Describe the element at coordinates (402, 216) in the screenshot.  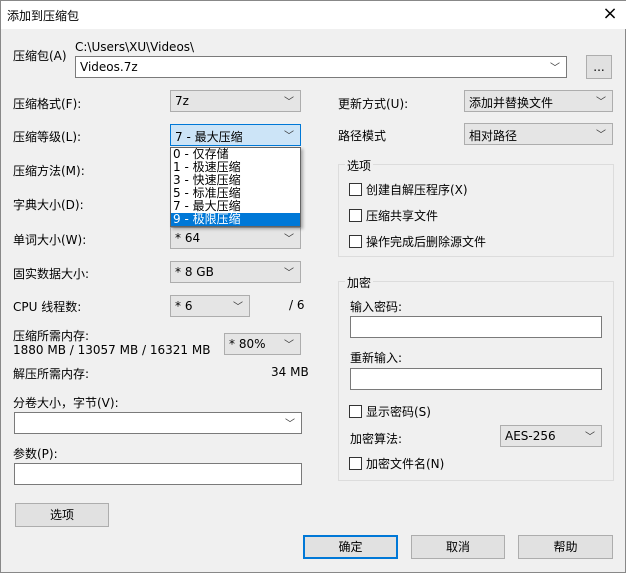
I see `shared-label: 压缩共享文件` at that location.